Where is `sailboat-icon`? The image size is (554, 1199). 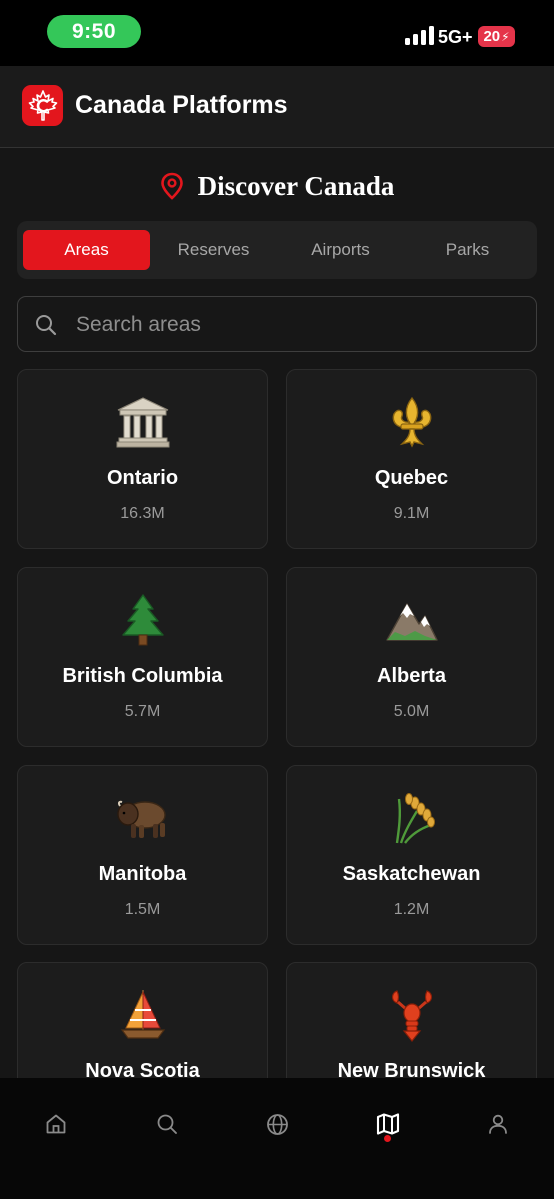
sailboat-icon is located at coordinates (142, 1015).